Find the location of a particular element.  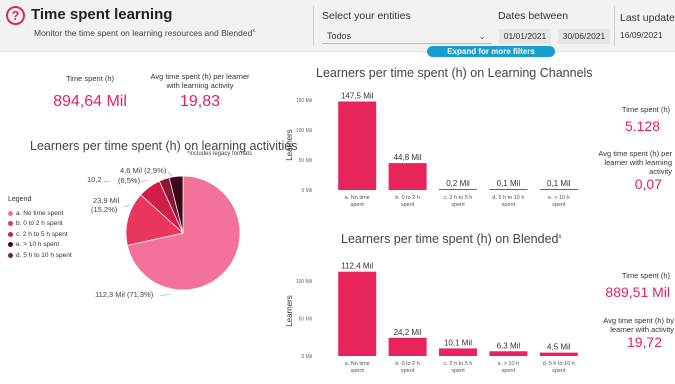

blended-time-label: Time spent (h) is located at coordinates (645, 275).